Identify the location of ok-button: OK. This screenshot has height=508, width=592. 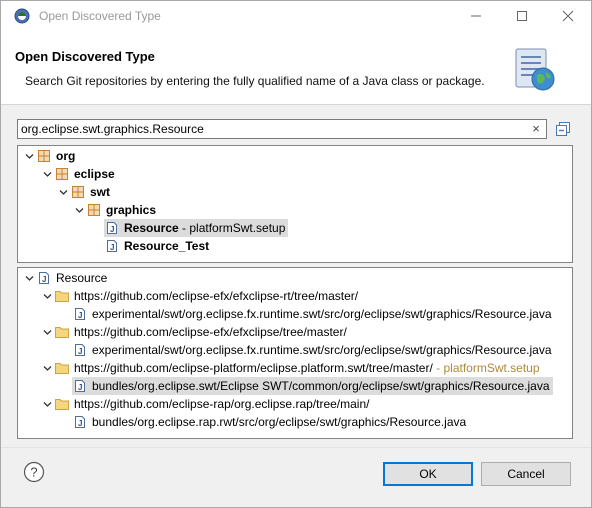
(428, 474).